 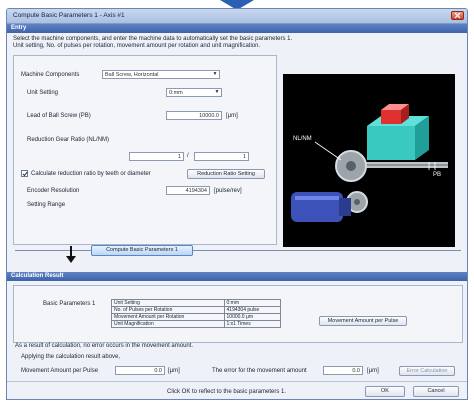 What do you see at coordinates (237, 16) in the screenshot?
I see `title-bar: Compute Basic Parameters 1 - Axis #1` at bounding box center [237, 16].